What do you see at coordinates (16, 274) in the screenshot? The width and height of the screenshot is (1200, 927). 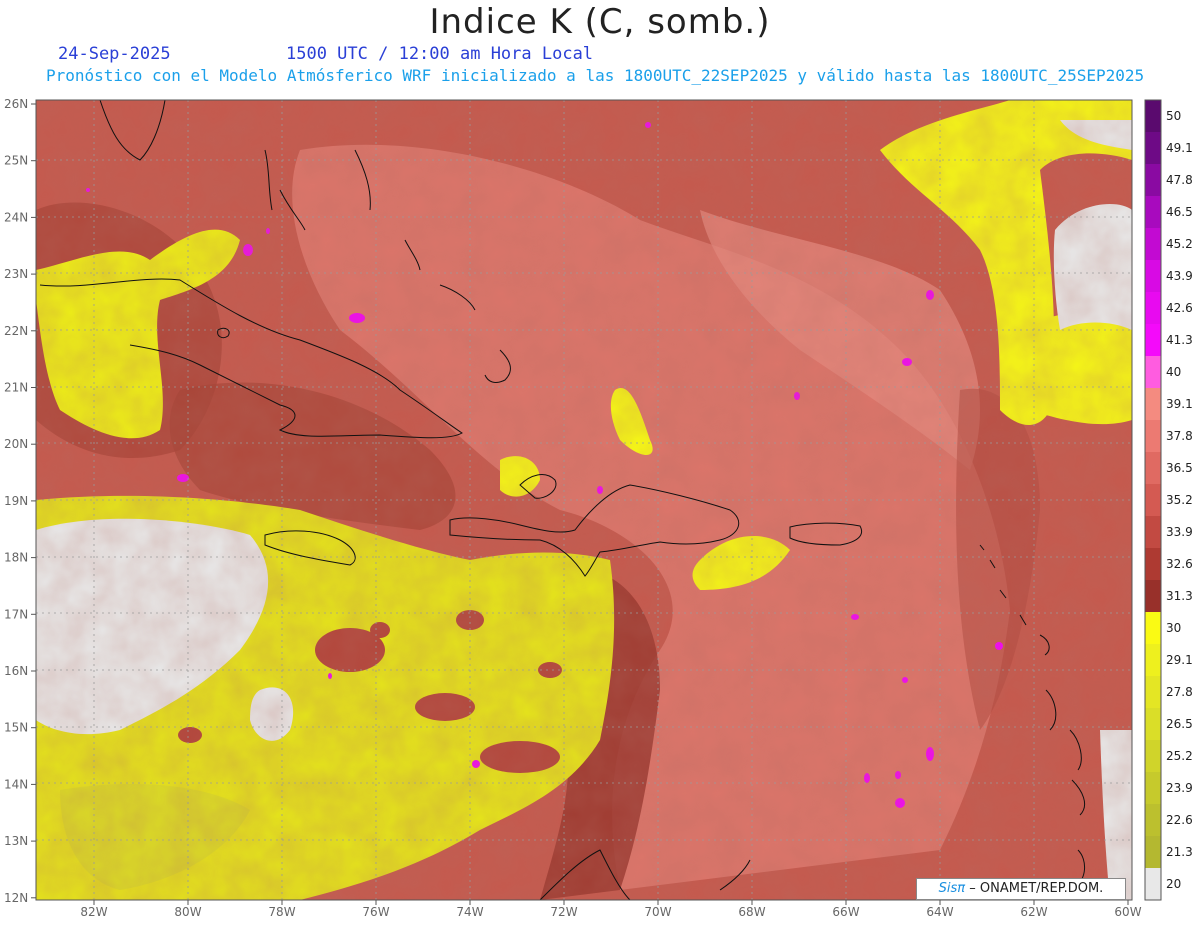 I see `lat-label-23N: 23N` at bounding box center [16, 274].